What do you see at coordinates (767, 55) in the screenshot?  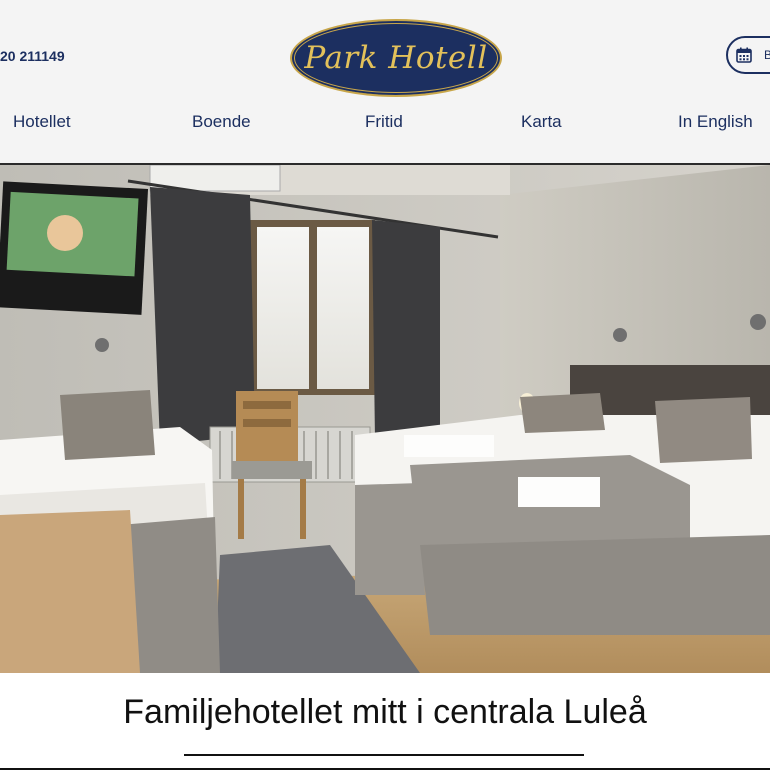 I see `book-button-label: B` at bounding box center [767, 55].